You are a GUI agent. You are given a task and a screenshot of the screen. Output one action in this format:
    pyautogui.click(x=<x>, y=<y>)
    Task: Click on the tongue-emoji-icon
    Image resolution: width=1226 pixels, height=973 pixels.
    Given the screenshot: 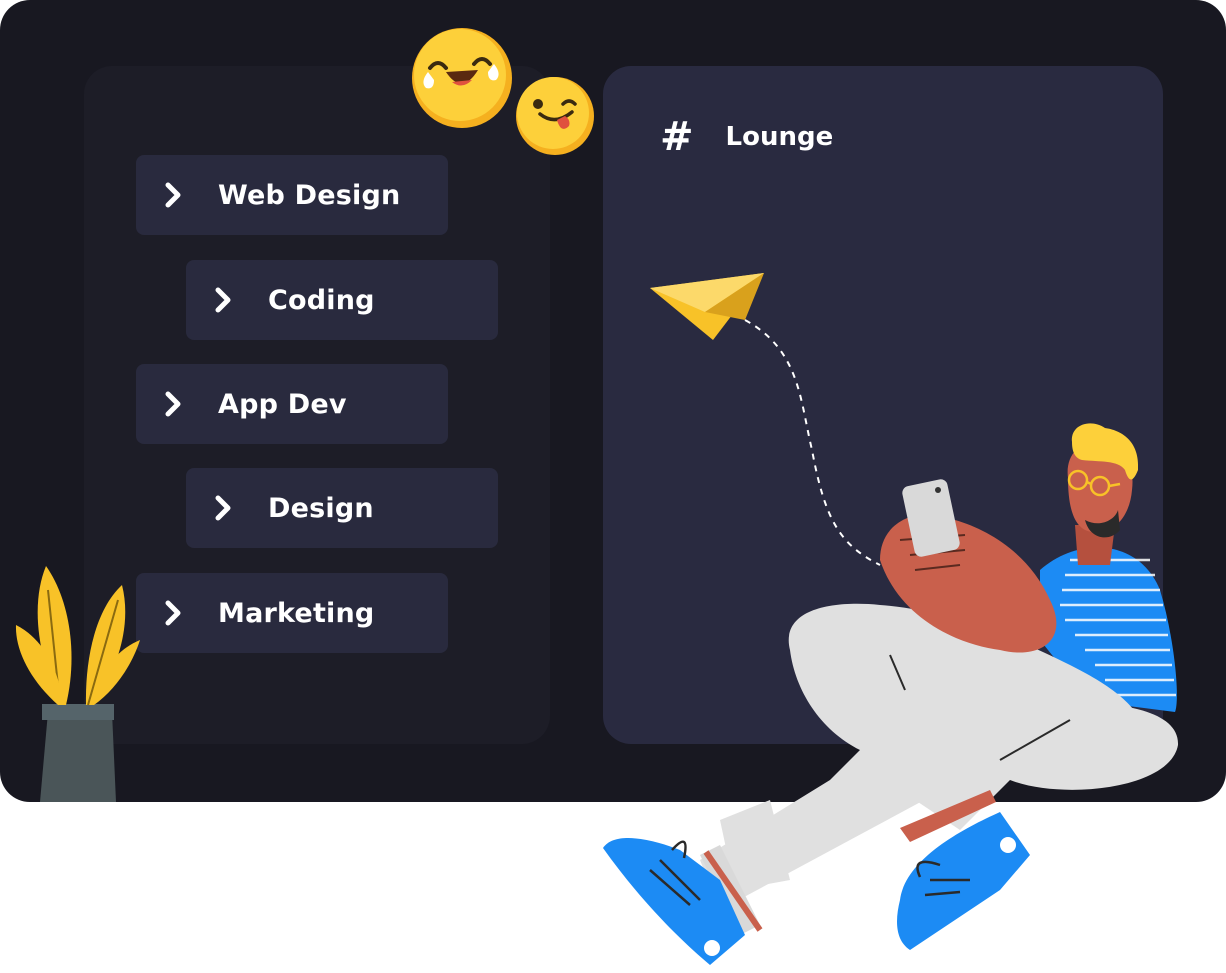 What is the action you would take?
    pyautogui.click(x=555, y=116)
    